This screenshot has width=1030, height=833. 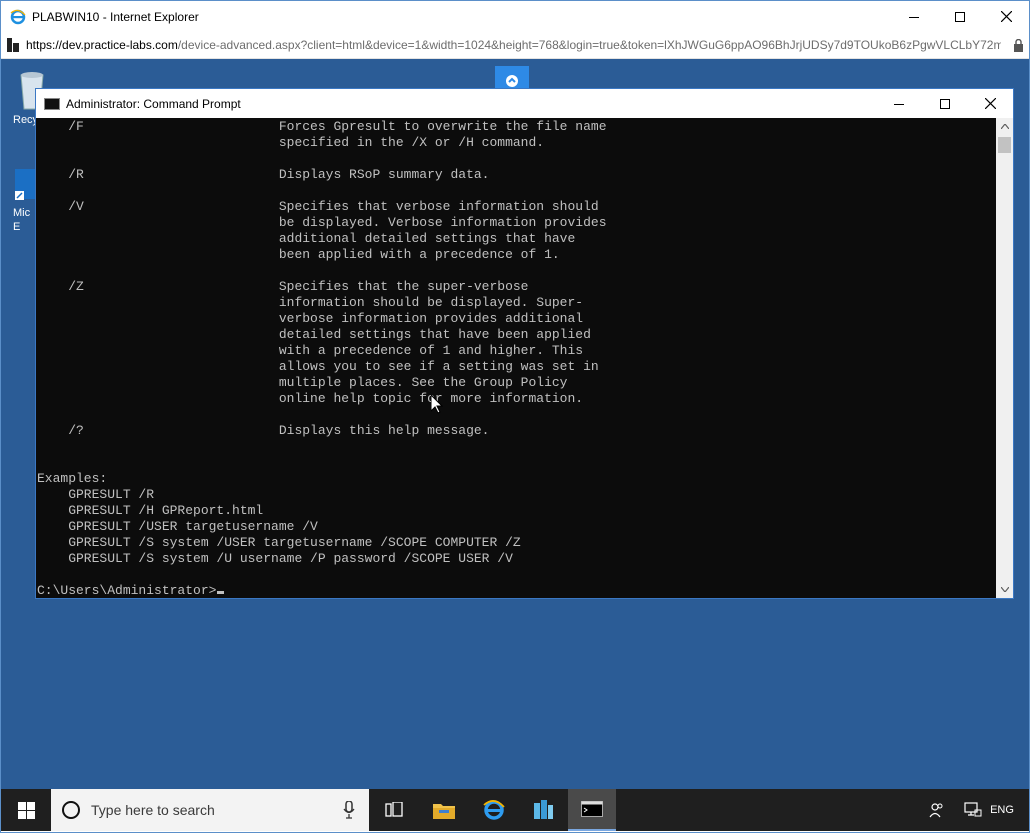 I want to click on lock-icon, so click(x=1018, y=47).